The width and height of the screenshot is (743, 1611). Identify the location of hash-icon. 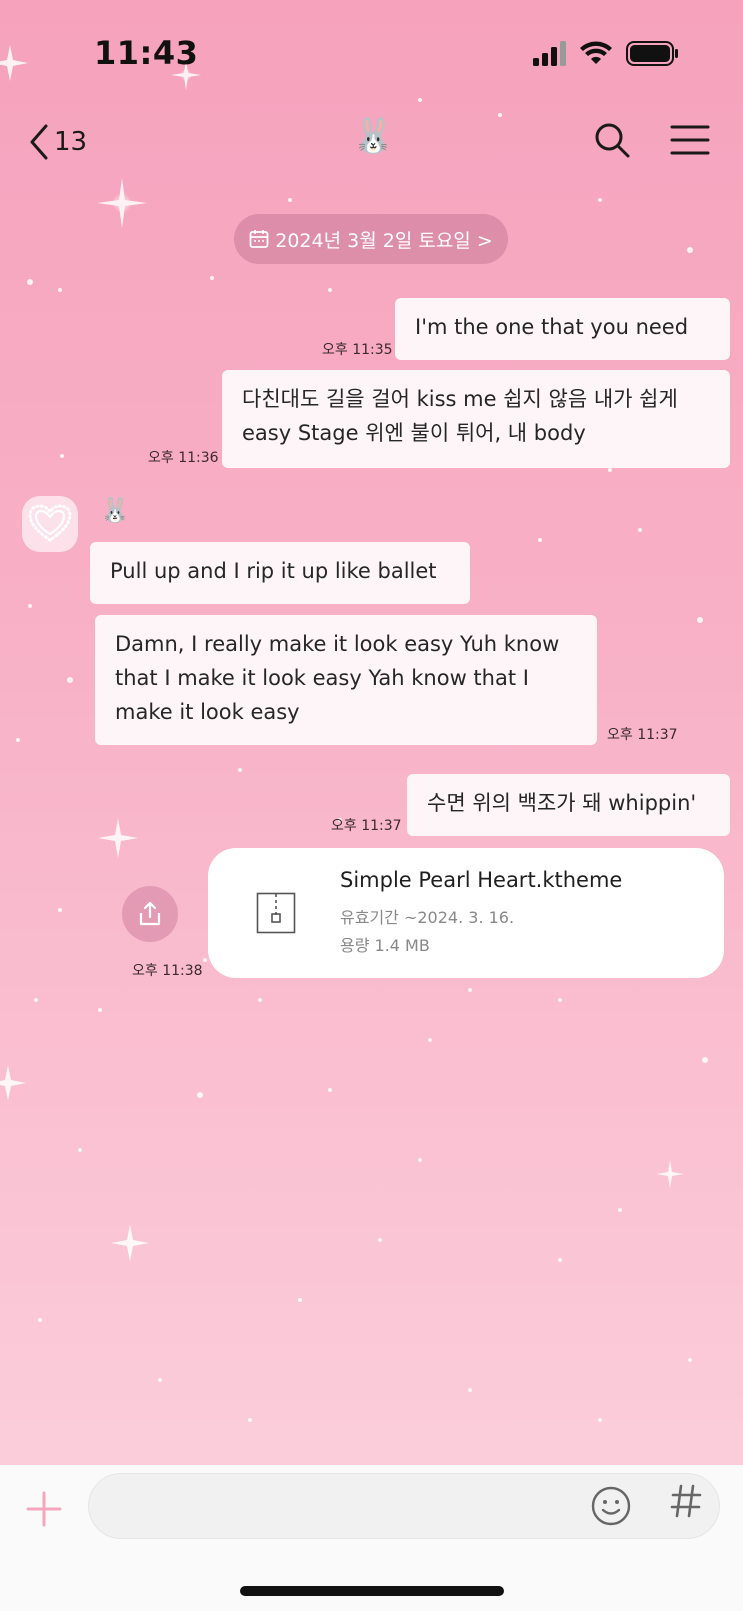
(686, 1501).